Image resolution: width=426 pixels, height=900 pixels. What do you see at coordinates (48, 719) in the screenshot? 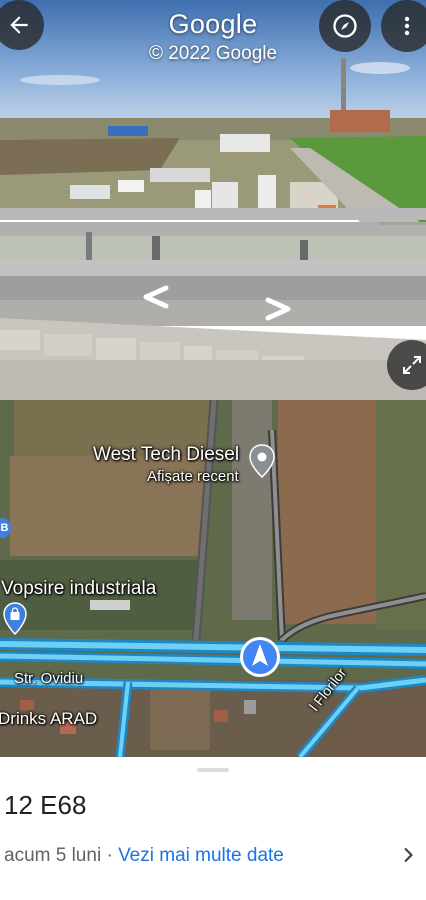
I see `place-name-drinks: Drinks ARAD` at bounding box center [48, 719].